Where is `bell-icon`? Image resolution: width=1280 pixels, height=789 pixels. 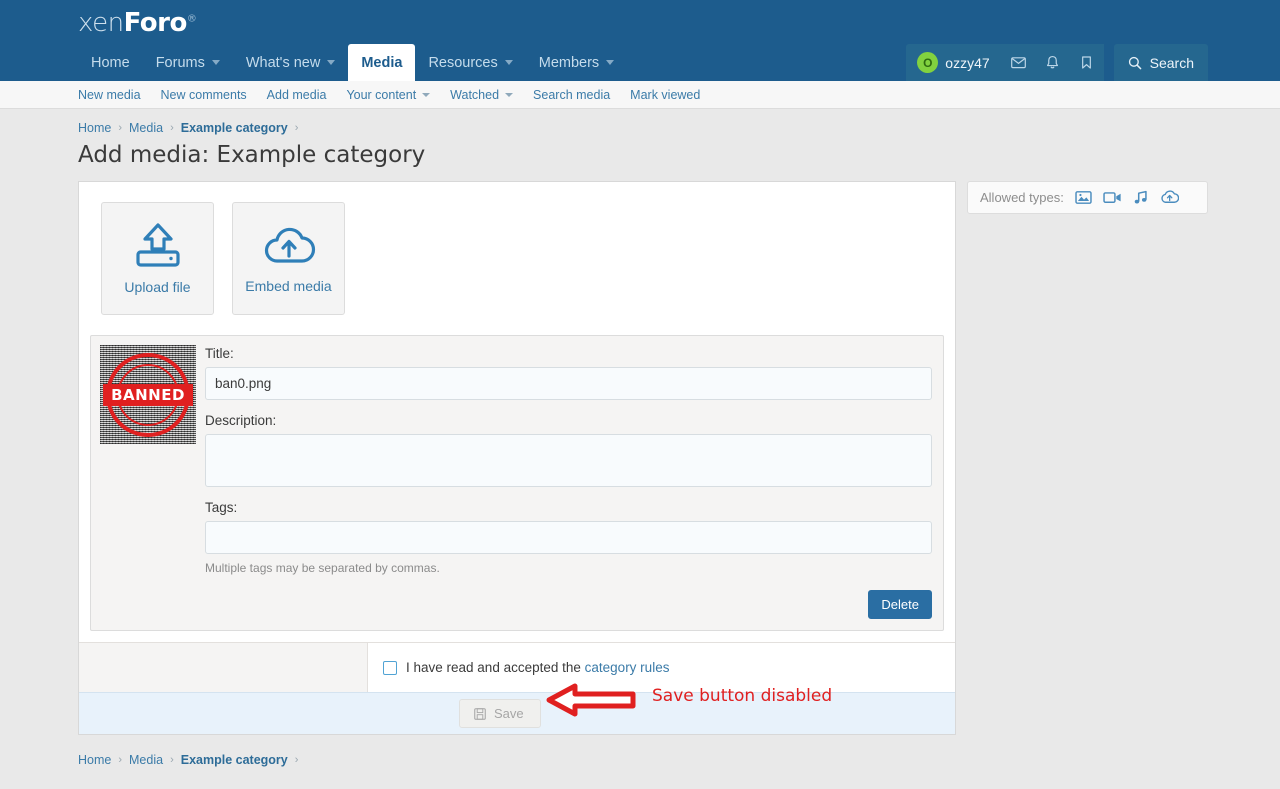
bell-icon is located at coordinates (1053, 62).